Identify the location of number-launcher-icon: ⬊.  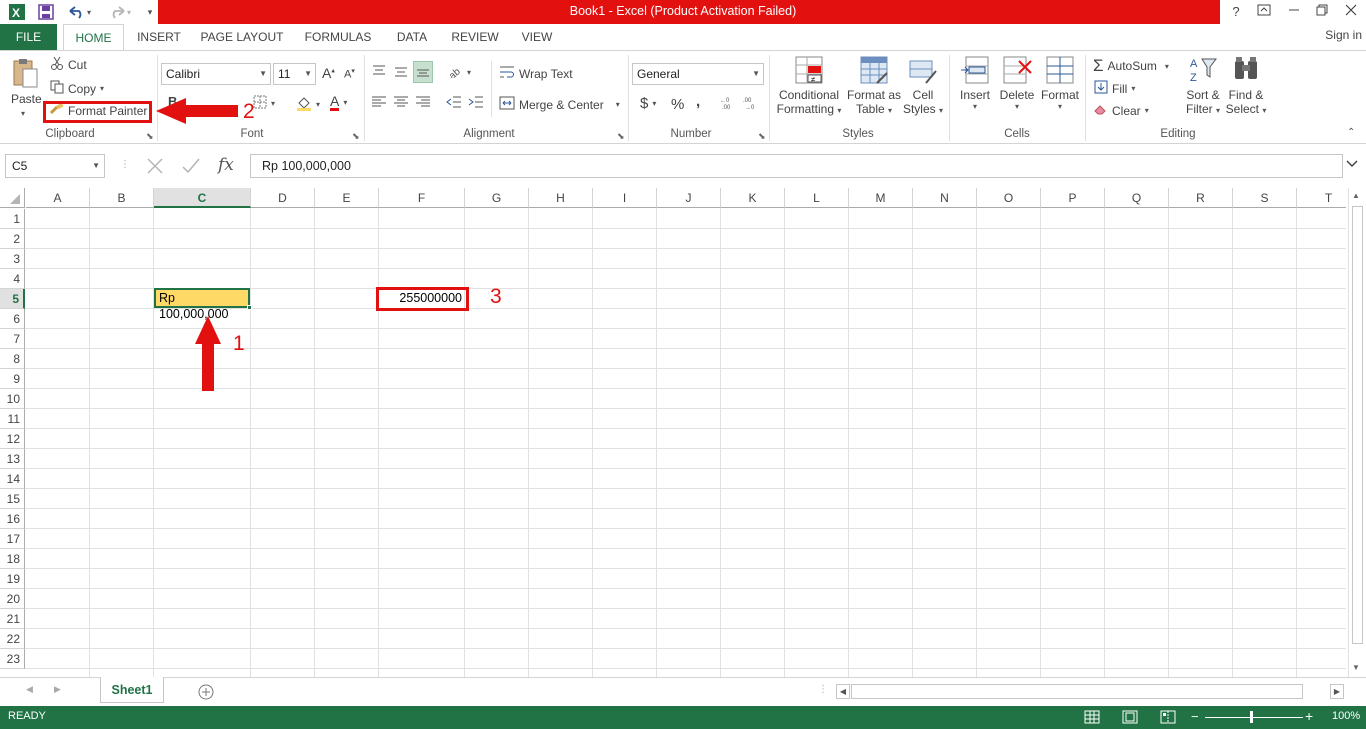
(762, 136).